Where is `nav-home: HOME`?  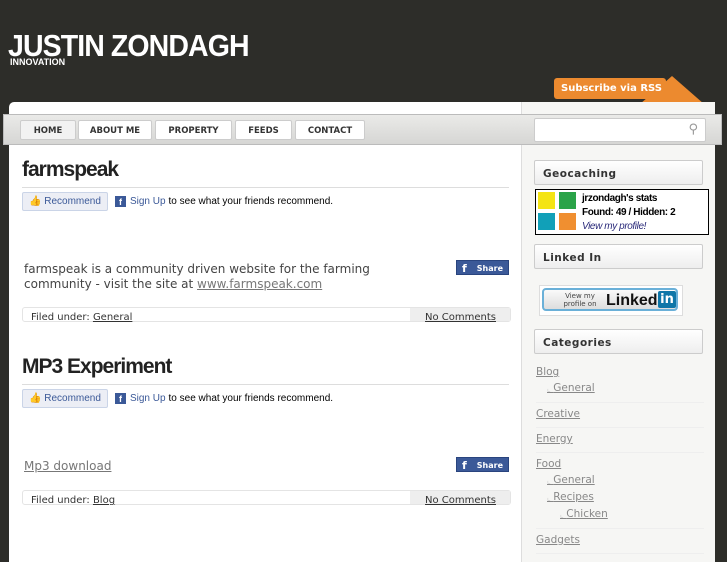 nav-home: HOME is located at coordinates (48, 130).